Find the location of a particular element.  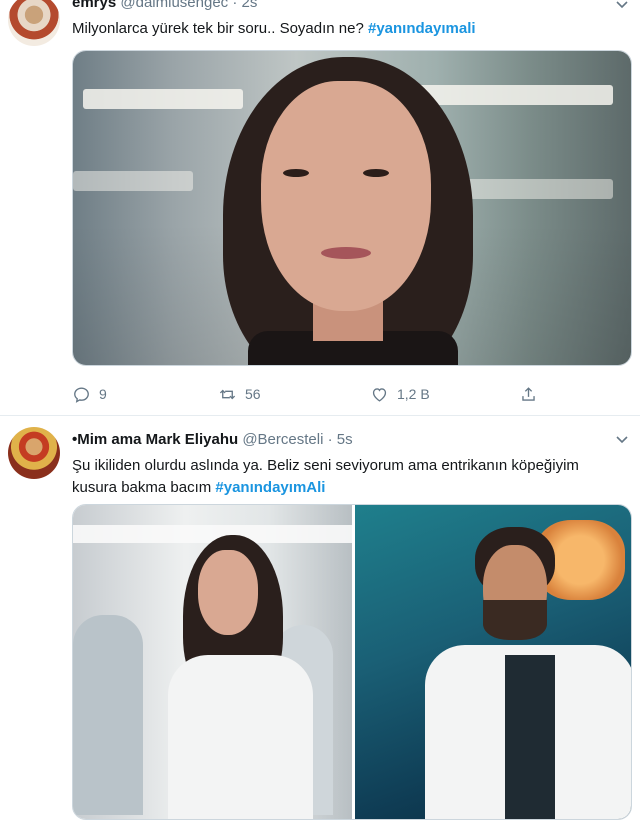

reply-button: 9 is located at coordinates (89, 394).